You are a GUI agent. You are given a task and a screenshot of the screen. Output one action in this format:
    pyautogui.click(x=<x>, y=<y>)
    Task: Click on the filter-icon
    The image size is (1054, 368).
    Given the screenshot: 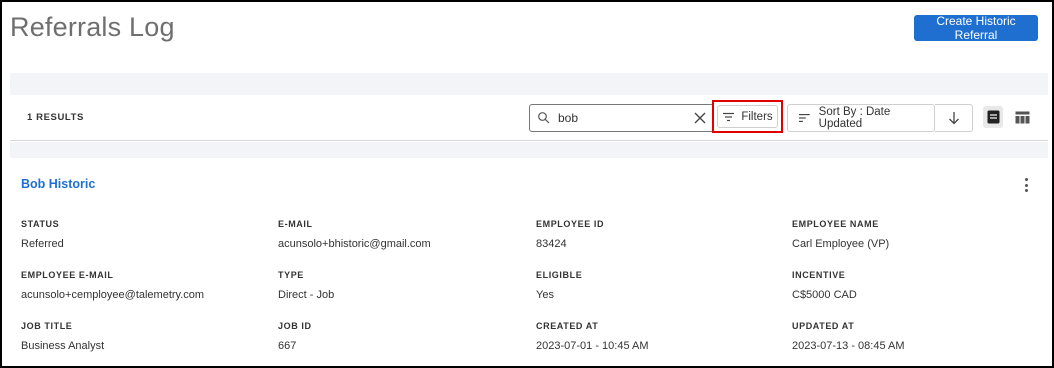 What is the action you would take?
    pyautogui.click(x=729, y=116)
    